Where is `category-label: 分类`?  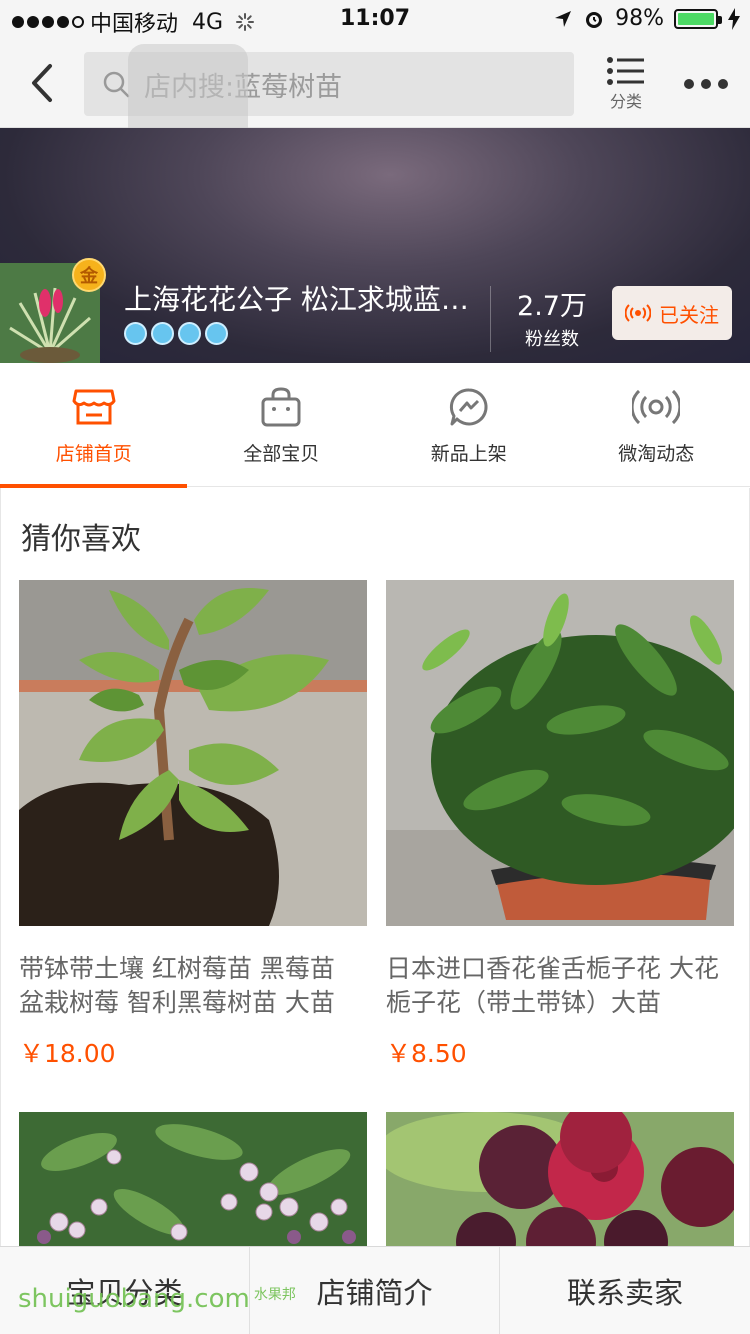 category-label: 分类 is located at coordinates (625, 101).